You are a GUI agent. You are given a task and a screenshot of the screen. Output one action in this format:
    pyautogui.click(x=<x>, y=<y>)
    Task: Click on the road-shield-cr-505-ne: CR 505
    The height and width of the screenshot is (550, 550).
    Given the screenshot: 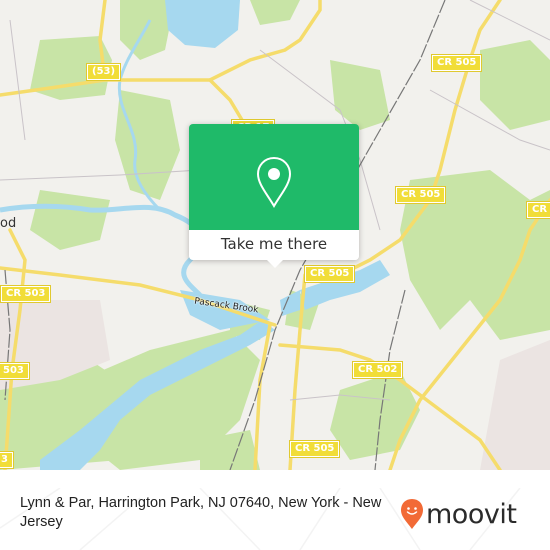 What is the action you would take?
    pyautogui.click(x=456, y=63)
    